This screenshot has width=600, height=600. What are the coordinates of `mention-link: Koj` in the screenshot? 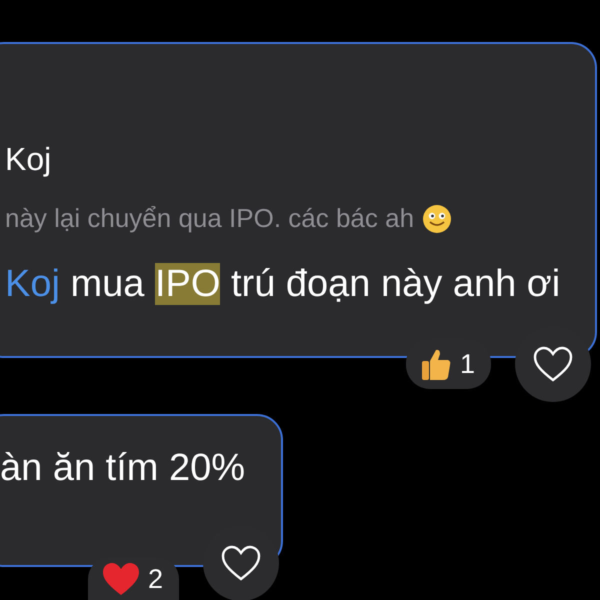 It's located at (32, 284).